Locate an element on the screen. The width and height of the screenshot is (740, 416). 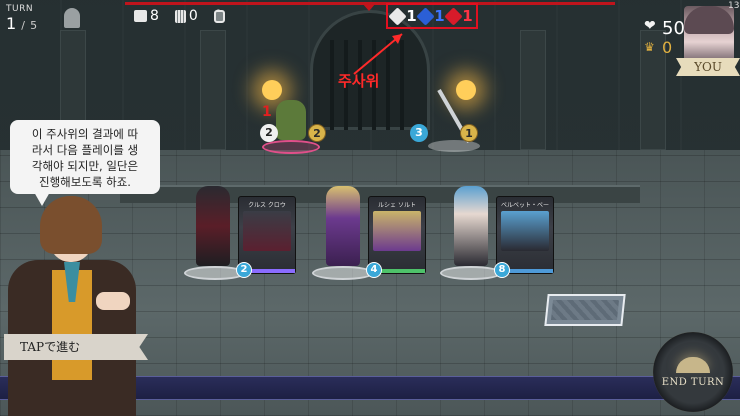
card-cost: 2 is located at coordinates (244, 270).